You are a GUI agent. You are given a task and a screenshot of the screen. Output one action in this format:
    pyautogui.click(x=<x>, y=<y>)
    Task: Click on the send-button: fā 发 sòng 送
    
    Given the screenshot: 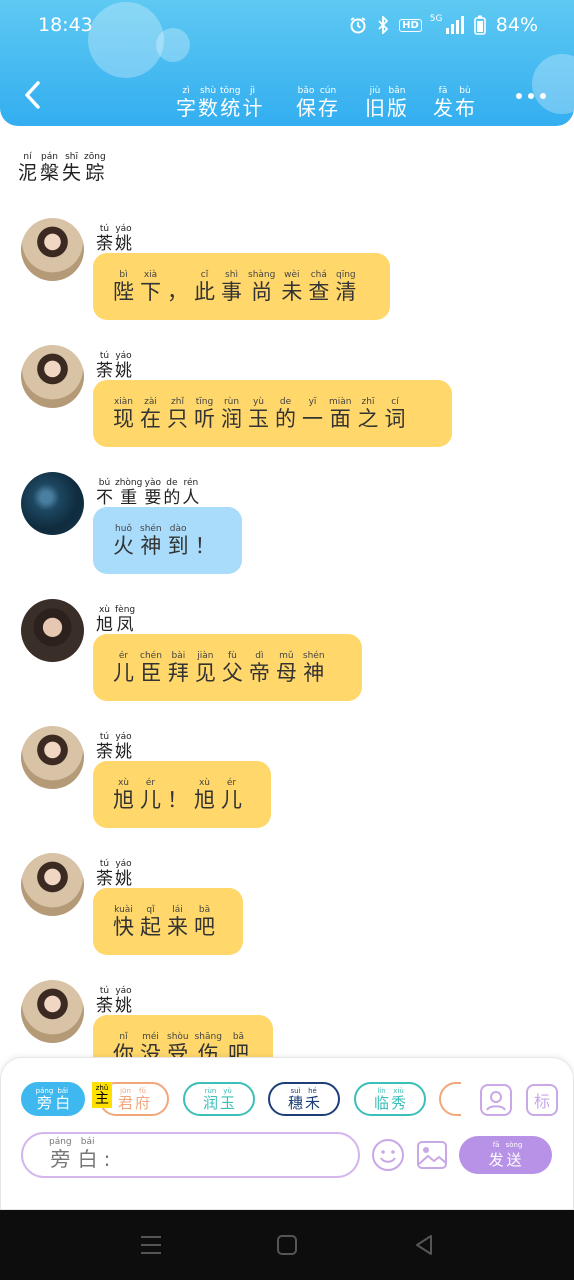 What is the action you would take?
    pyautogui.click(x=505, y=1155)
    